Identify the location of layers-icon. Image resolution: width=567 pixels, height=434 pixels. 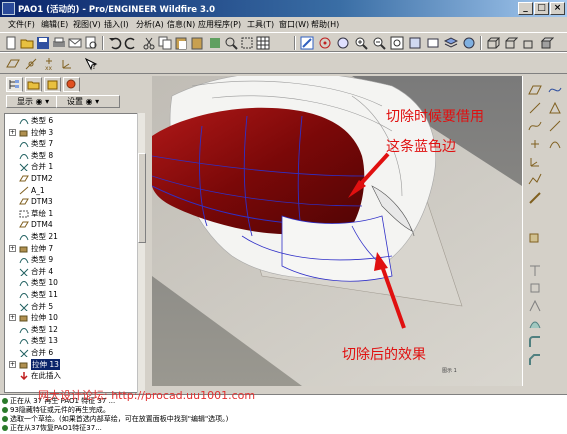
(451, 43).